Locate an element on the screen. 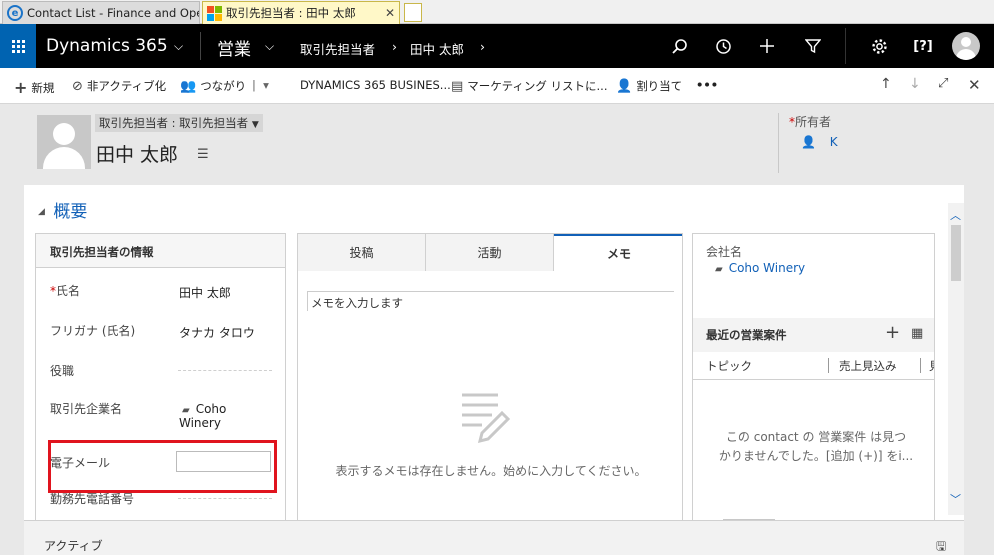 This screenshot has width=994, height=555. waffle-icon is located at coordinates (18, 46).